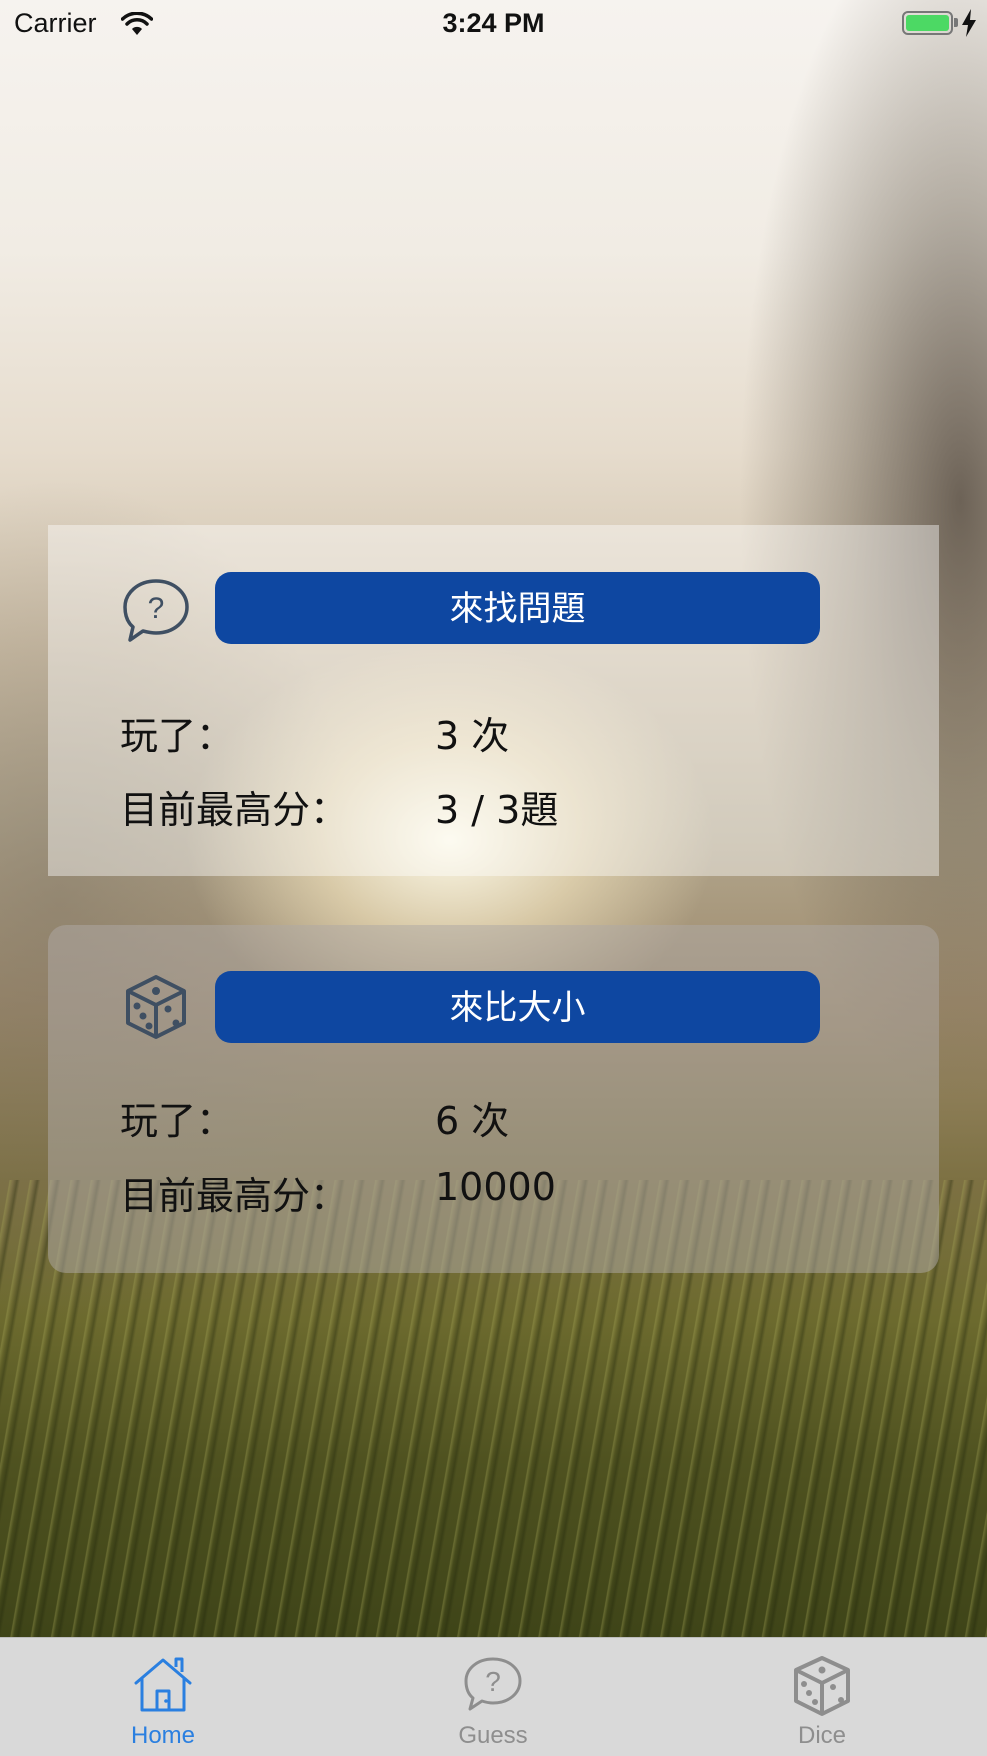  What do you see at coordinates (177, 1121) in the screenshot?
I see `dice-played-label: 玩了：` at bounding box center [177, 1121].